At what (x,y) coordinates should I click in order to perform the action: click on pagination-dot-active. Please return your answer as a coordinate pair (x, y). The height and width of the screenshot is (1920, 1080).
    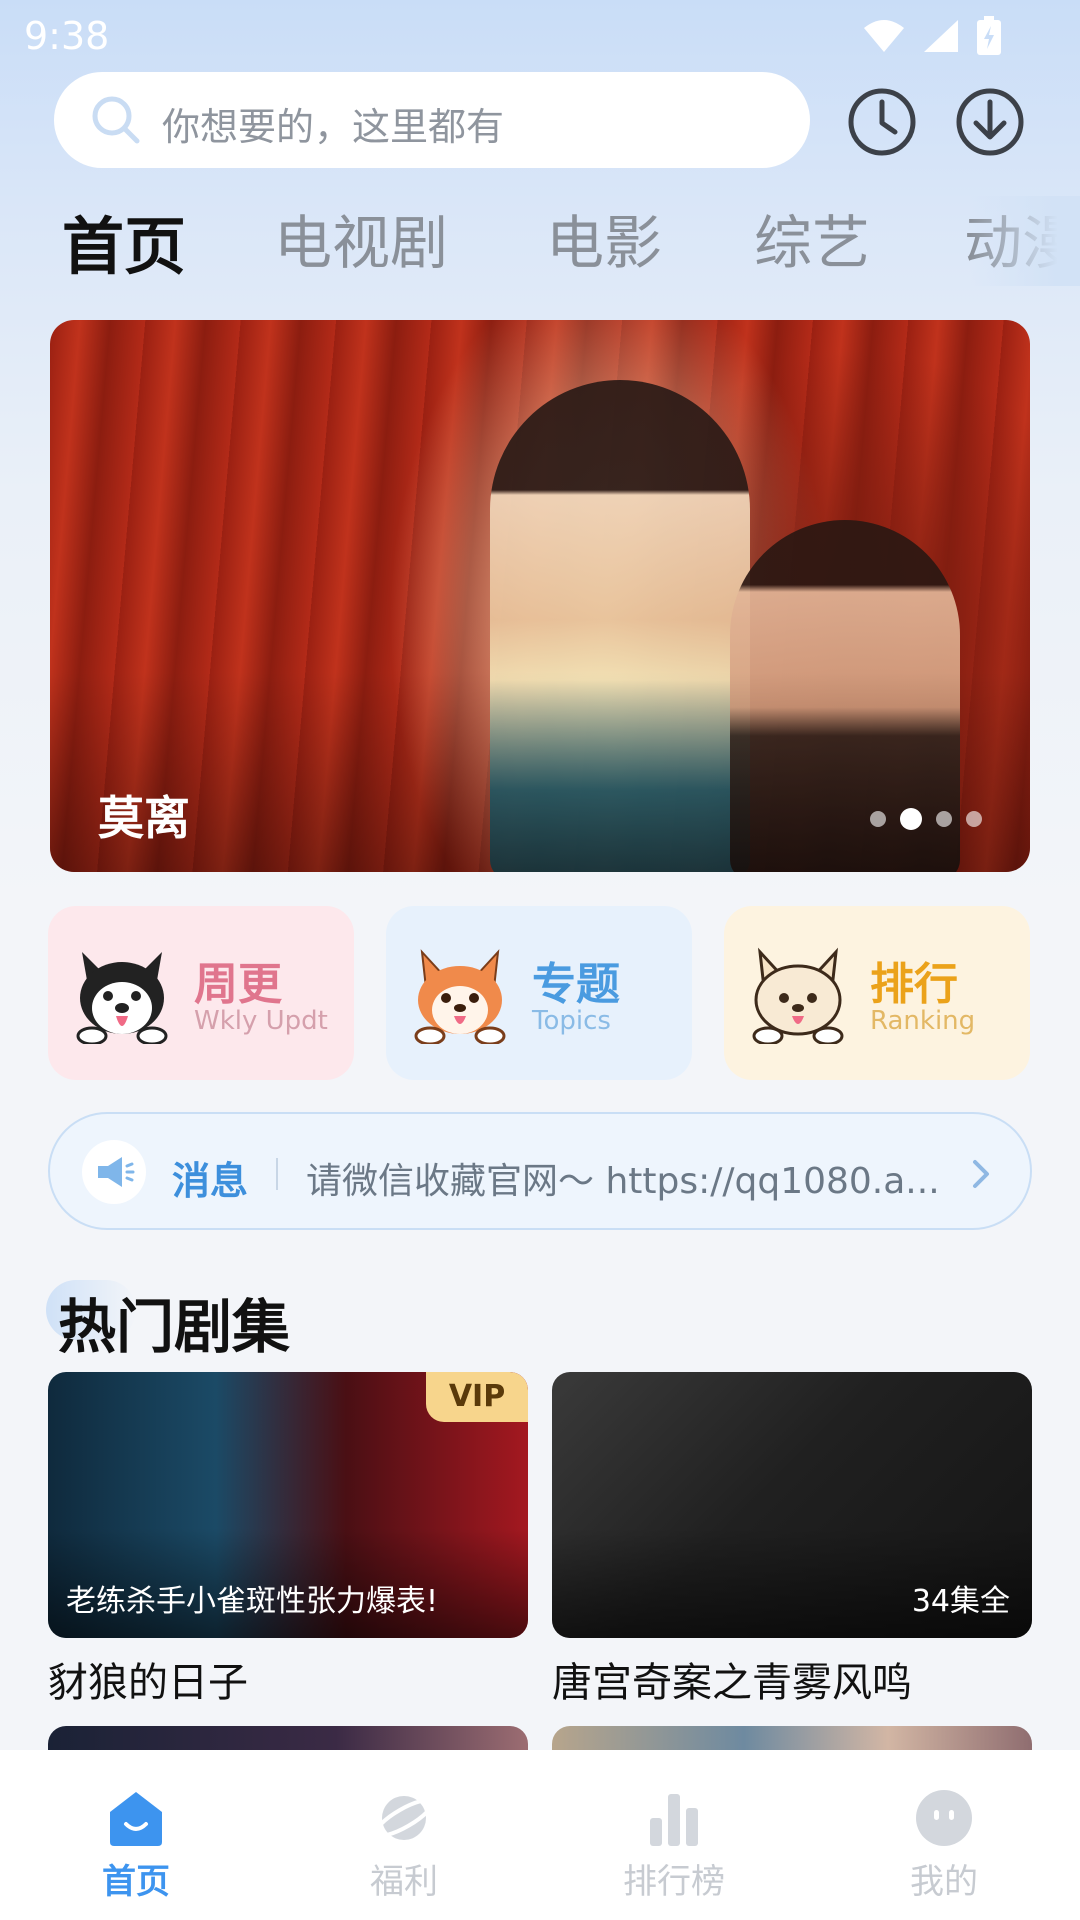
    Looking at the image, I should click on (911, 819).